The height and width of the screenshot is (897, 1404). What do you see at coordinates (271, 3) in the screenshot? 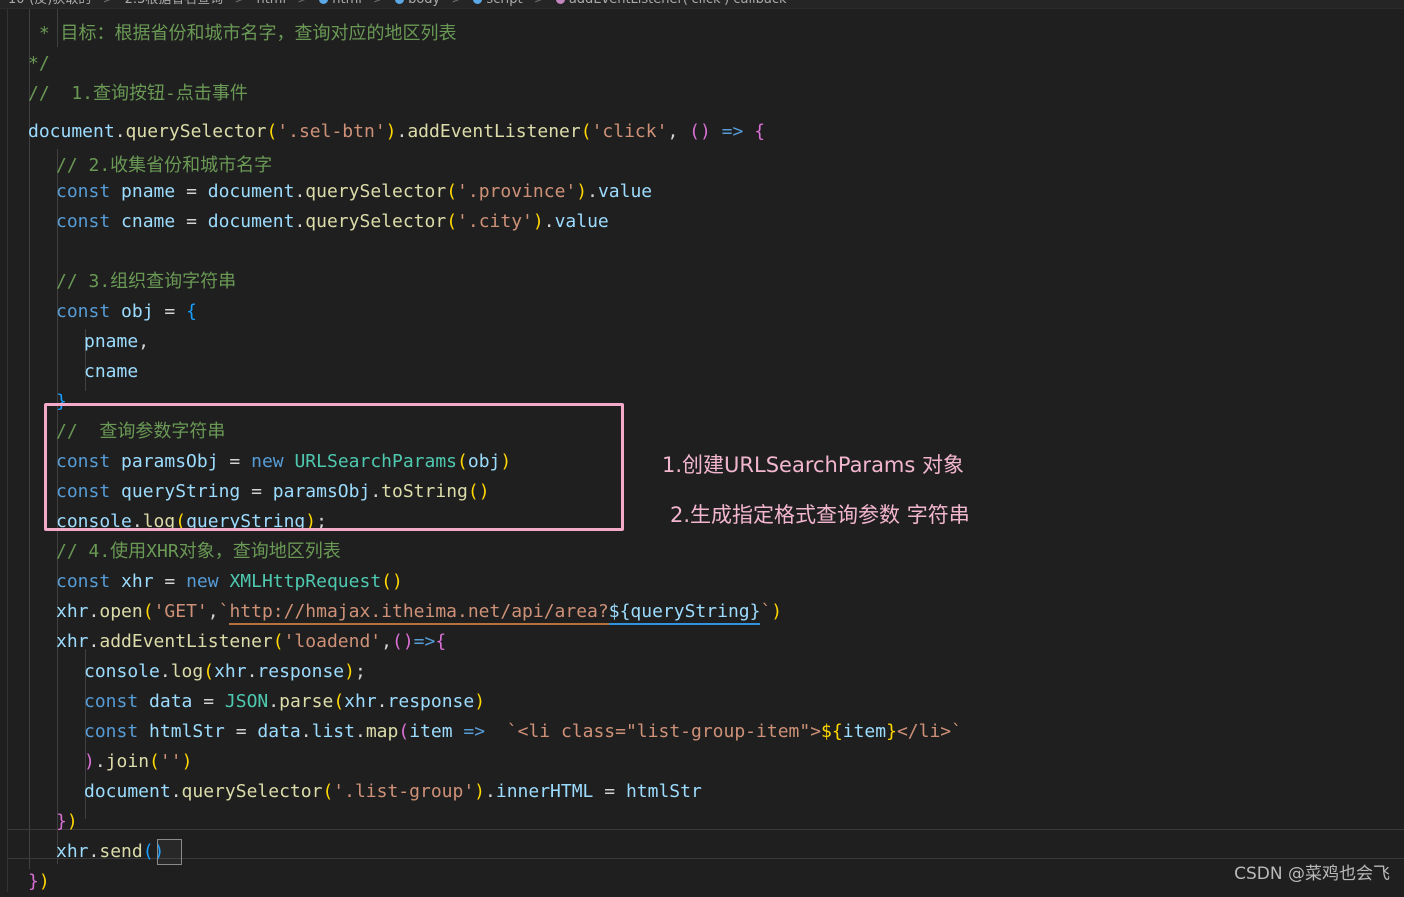
I see `breadcrumb-item-html-file: html` at bounding box center [271, 3].